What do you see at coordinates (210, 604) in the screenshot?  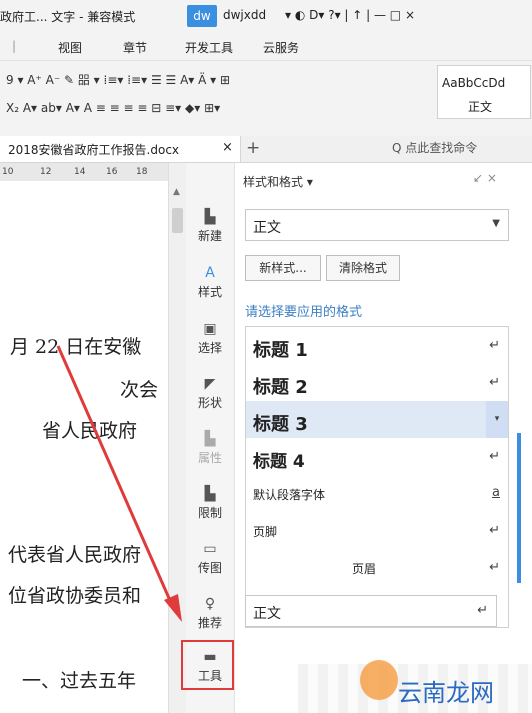 I see `recommend-icon: ♀` at bounding box center [210, 604].